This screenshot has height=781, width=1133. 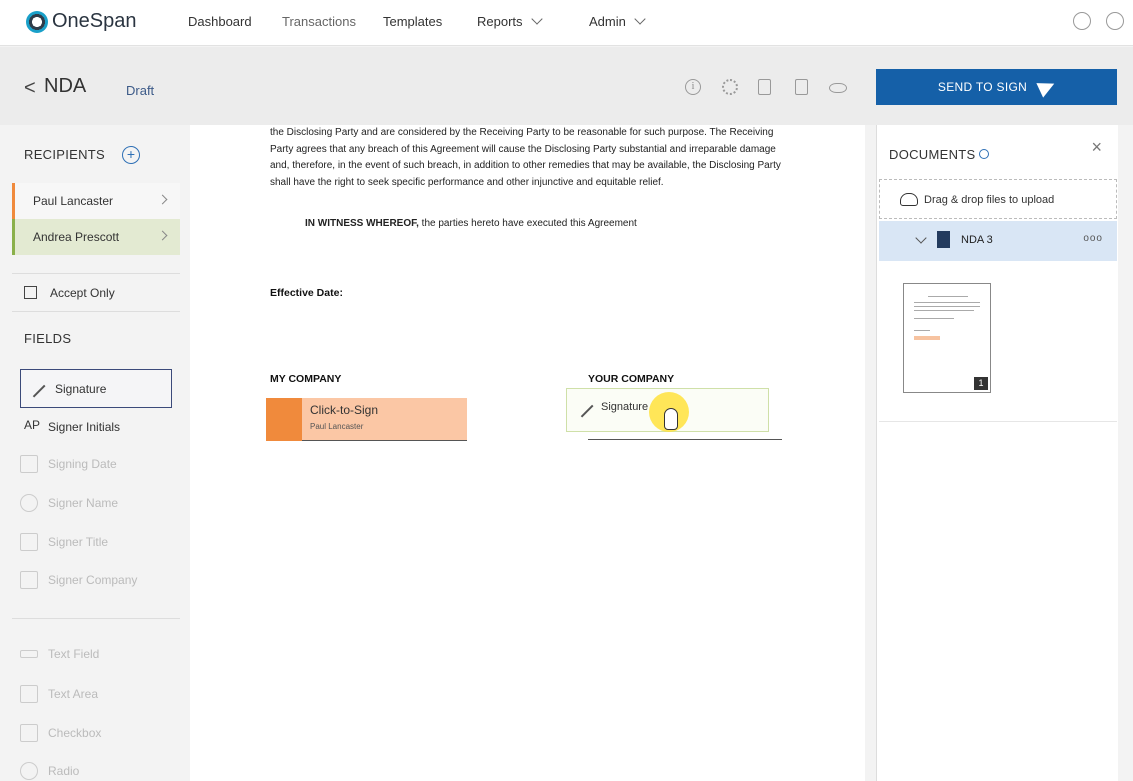 What do you see at coordinates (75, 733) in the screenshot?
I see `field-label: Checkbox` at bounding box center [75, 733].